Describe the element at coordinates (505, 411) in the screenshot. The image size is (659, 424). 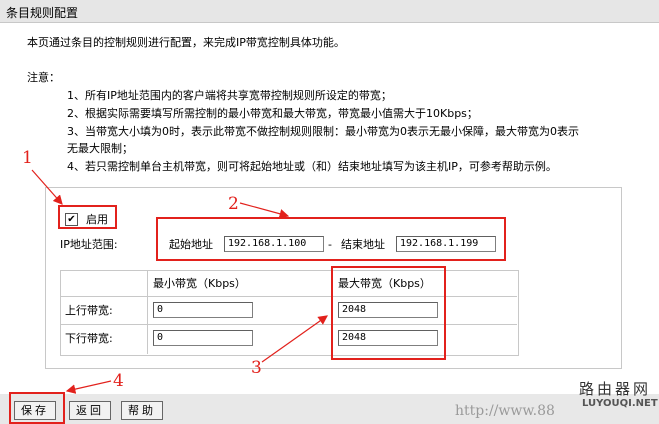
I see `watermark-url: http://www.88` at that location.